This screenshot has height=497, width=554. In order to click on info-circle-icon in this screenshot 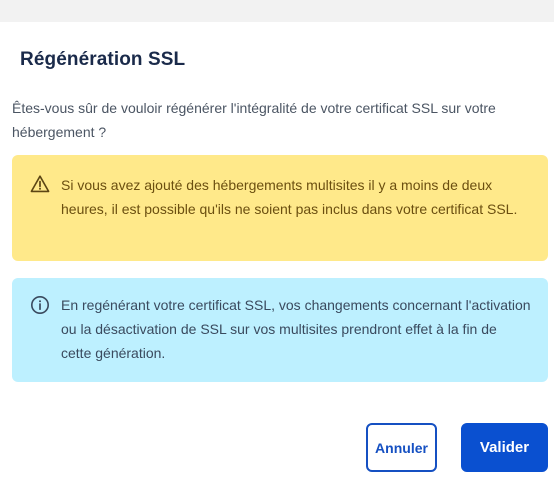, I will do `click(40, 305)`.